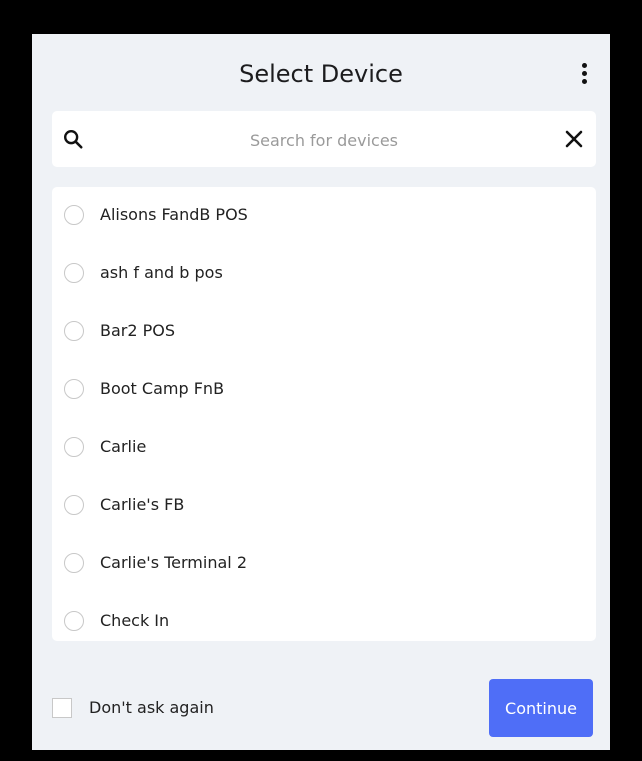 This screenshot has width=642, height=761. What do you see at coordinates (324, 216) in the screenshot?
I see `device-item: Alisons FandB POS` at bounding box center [324, 216].